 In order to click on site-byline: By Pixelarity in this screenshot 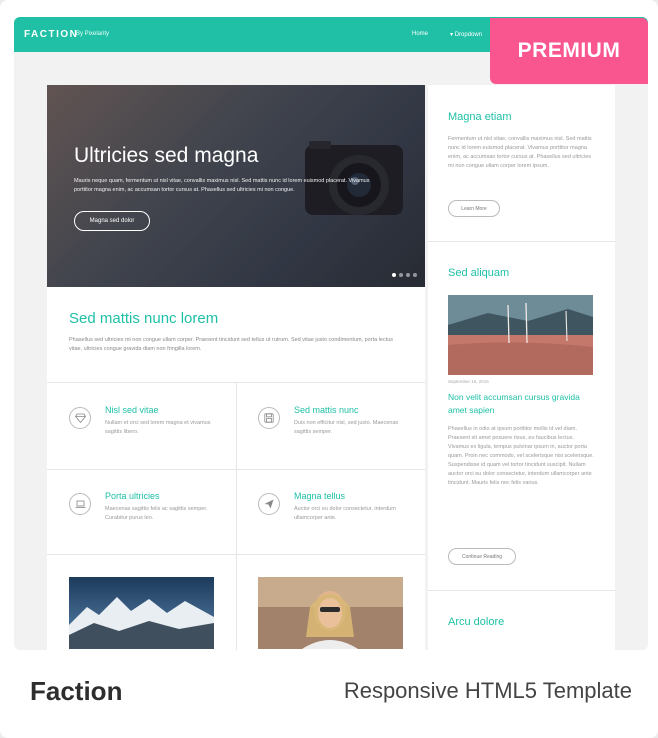, I will do `click(93, 34)`.